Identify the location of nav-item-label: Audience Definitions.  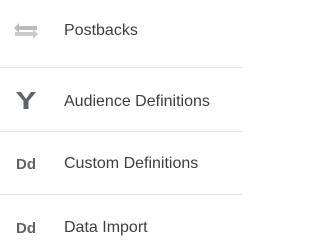
(137, 101).